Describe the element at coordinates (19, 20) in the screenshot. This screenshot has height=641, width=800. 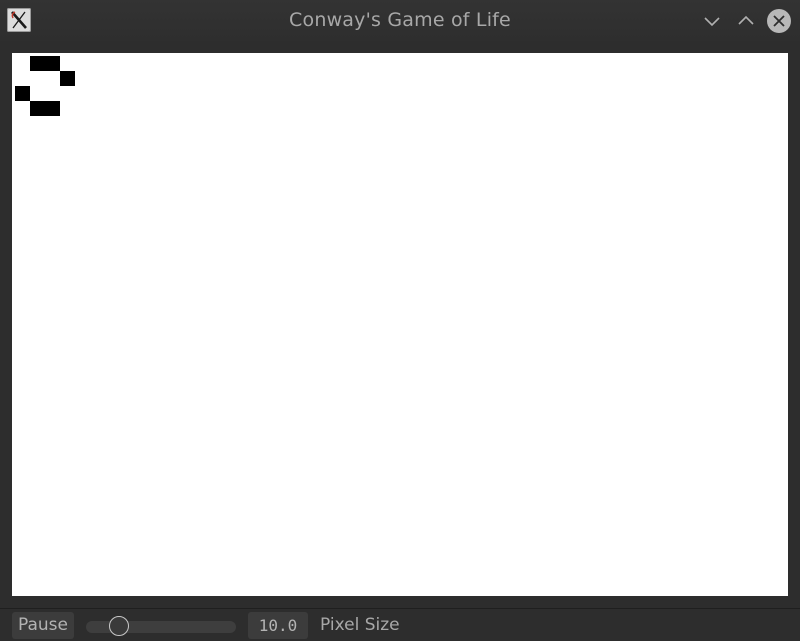
I see `x-logo-icon` at that location.